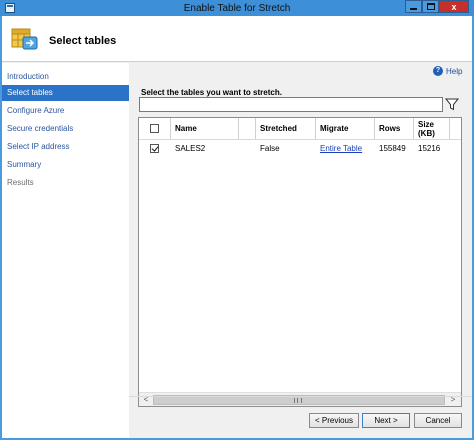  Describe the element at coordinates (386, 420) in the screenshot. I see `next-button: Next >` at that location.